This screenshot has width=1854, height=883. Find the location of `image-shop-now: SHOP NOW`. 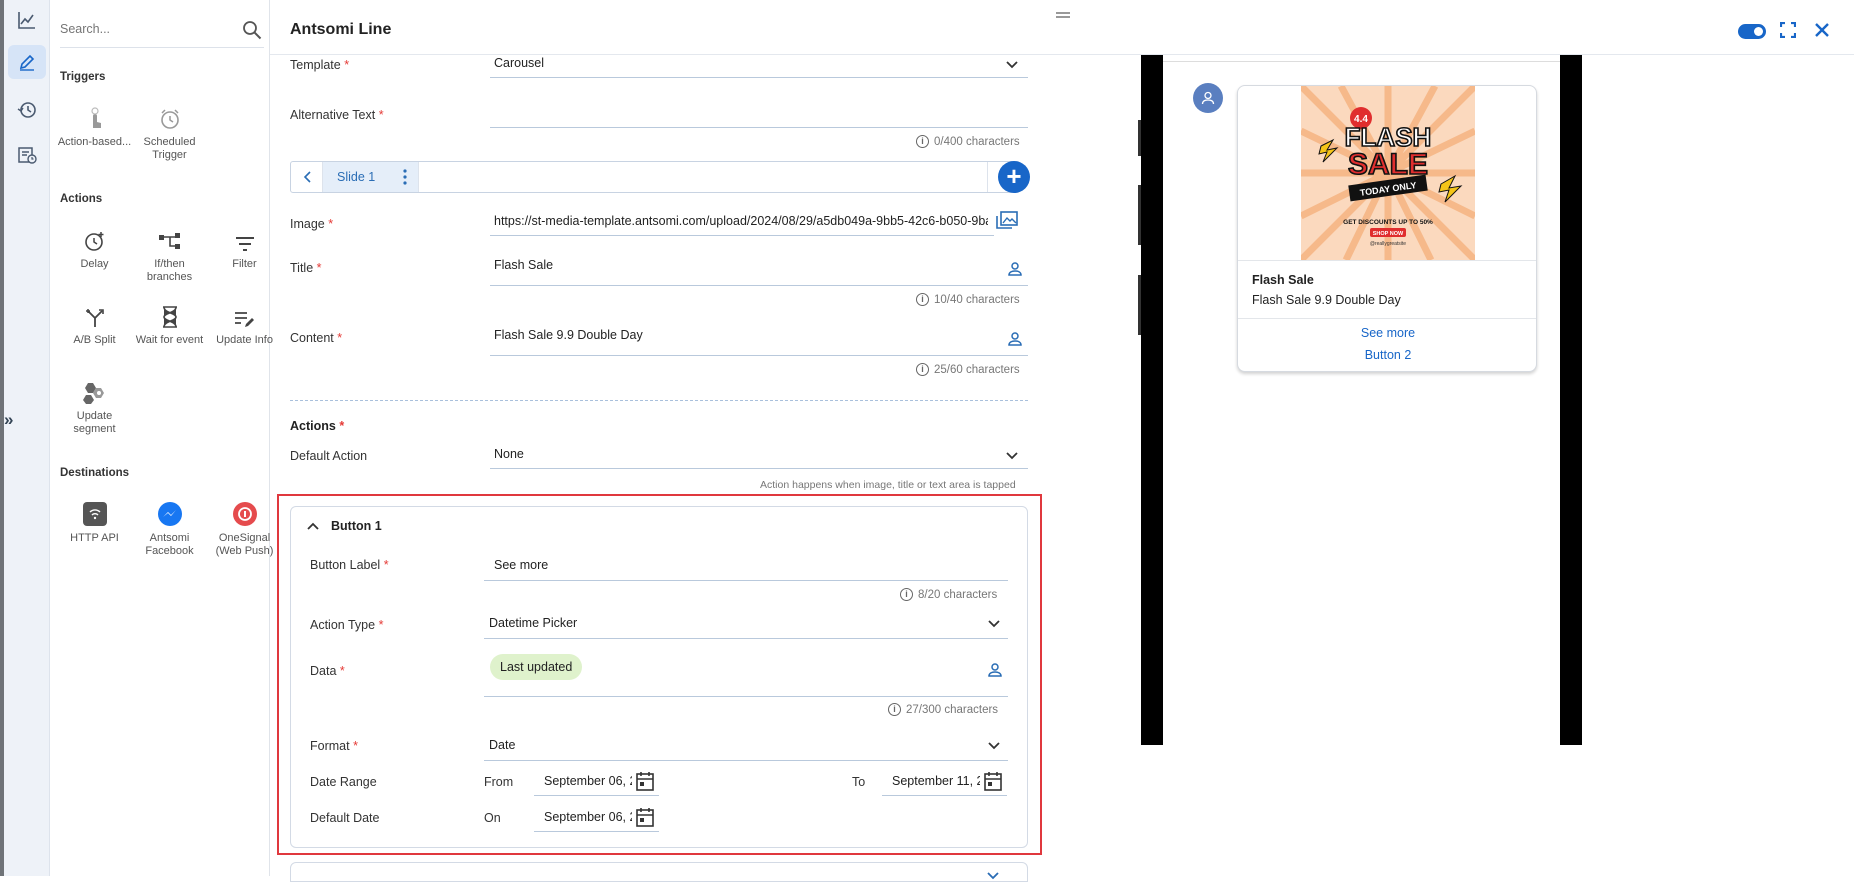

image-shop-now: SHOP NOW is located at coordinates (1388, 234).